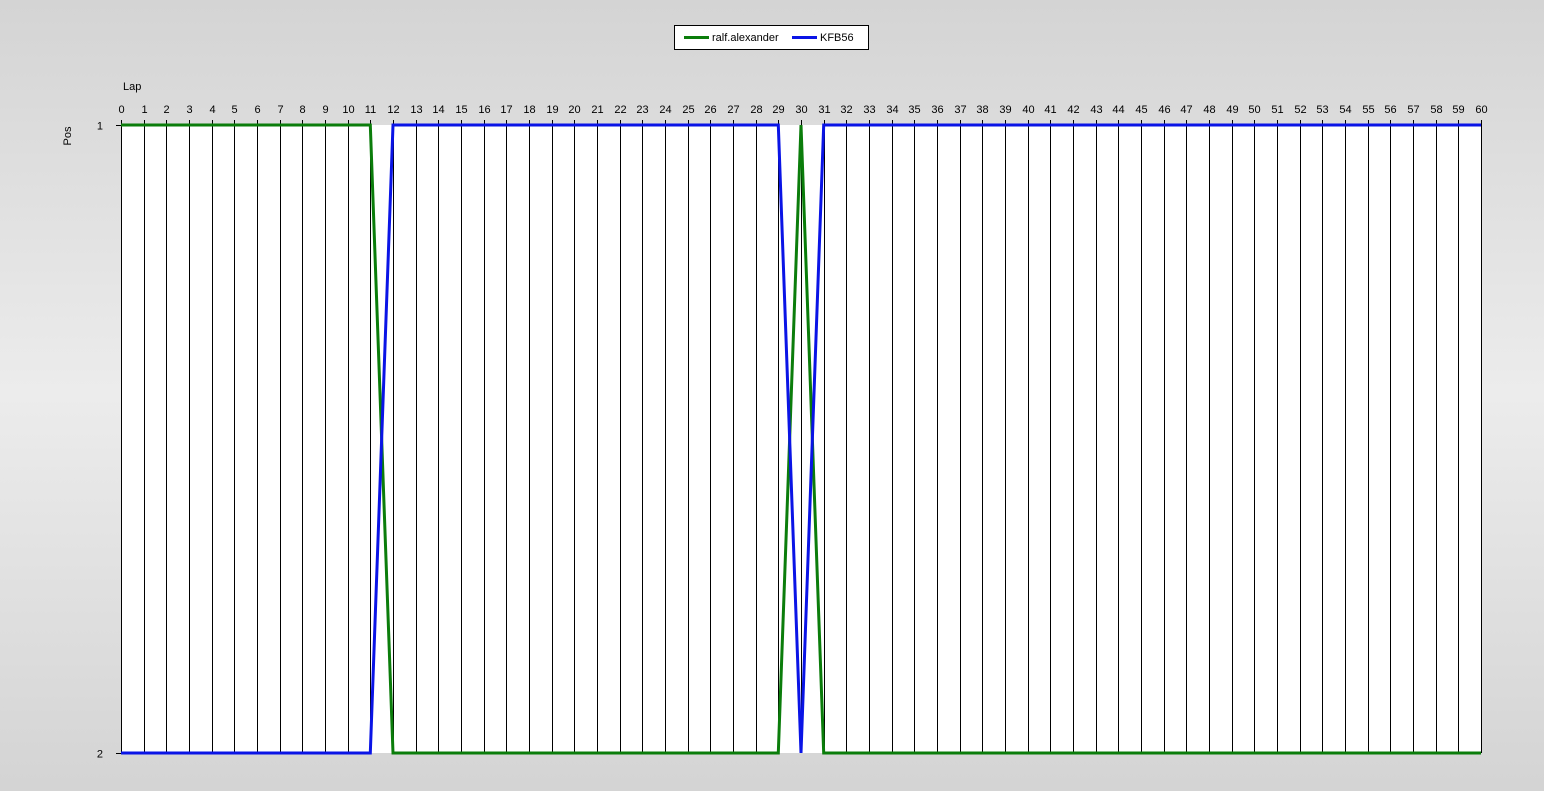  I want to click on x-tick-label-43: 43, so click(1096, 110).